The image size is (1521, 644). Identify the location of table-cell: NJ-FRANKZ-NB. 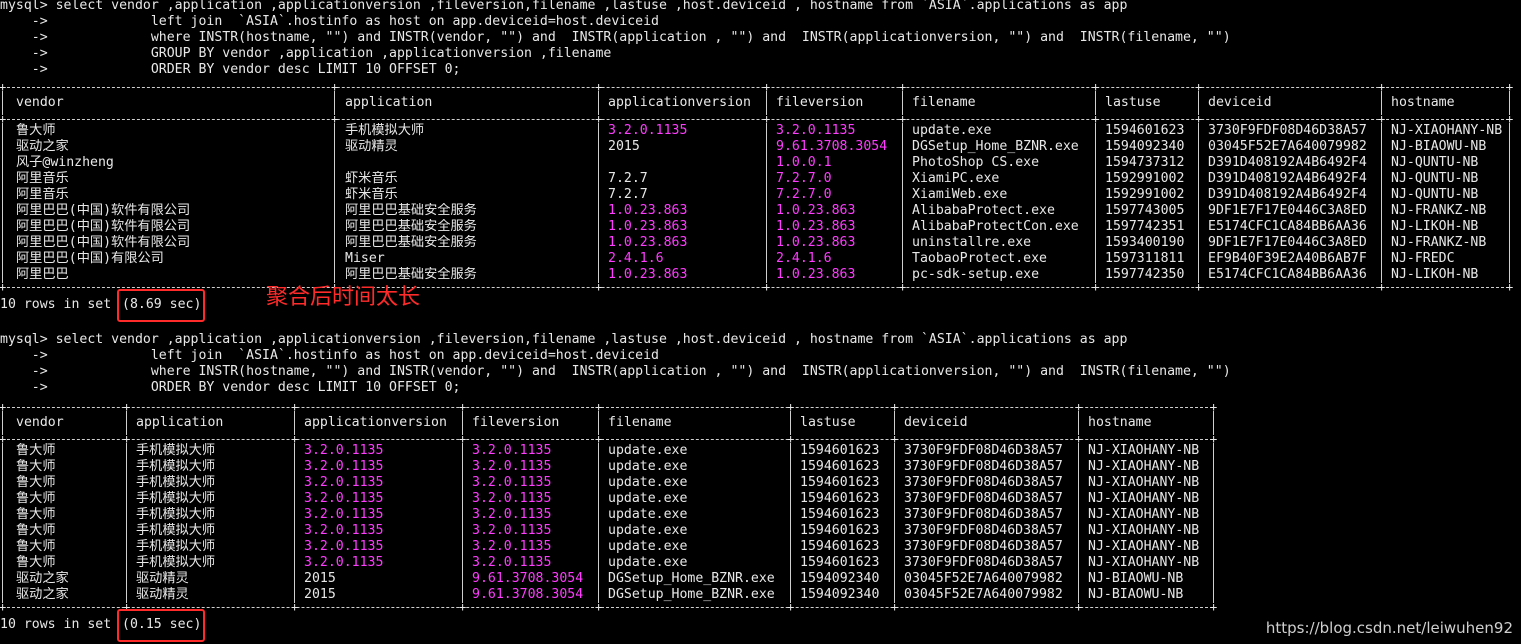
(1438, 211).